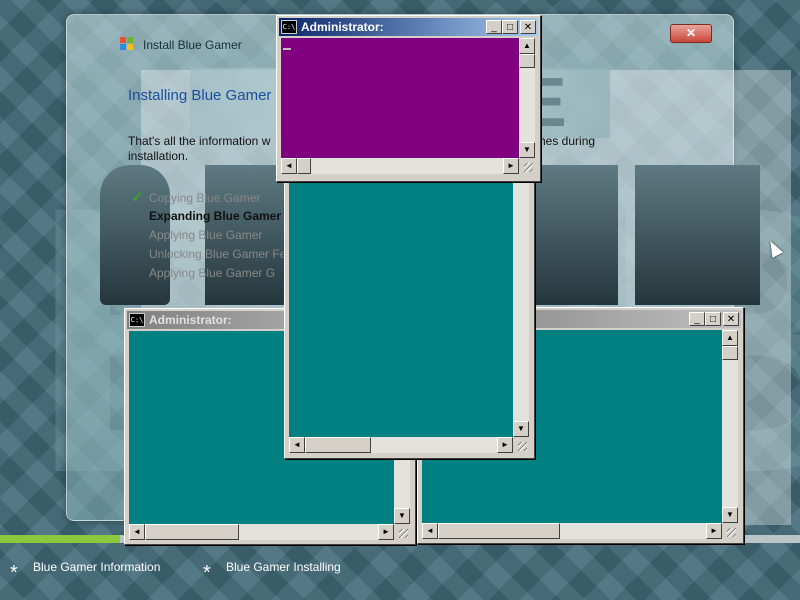 The height and width of the screenshot is (600, 800). I want to click on installer-title: Install Blue Gamer, so click(192, 45).